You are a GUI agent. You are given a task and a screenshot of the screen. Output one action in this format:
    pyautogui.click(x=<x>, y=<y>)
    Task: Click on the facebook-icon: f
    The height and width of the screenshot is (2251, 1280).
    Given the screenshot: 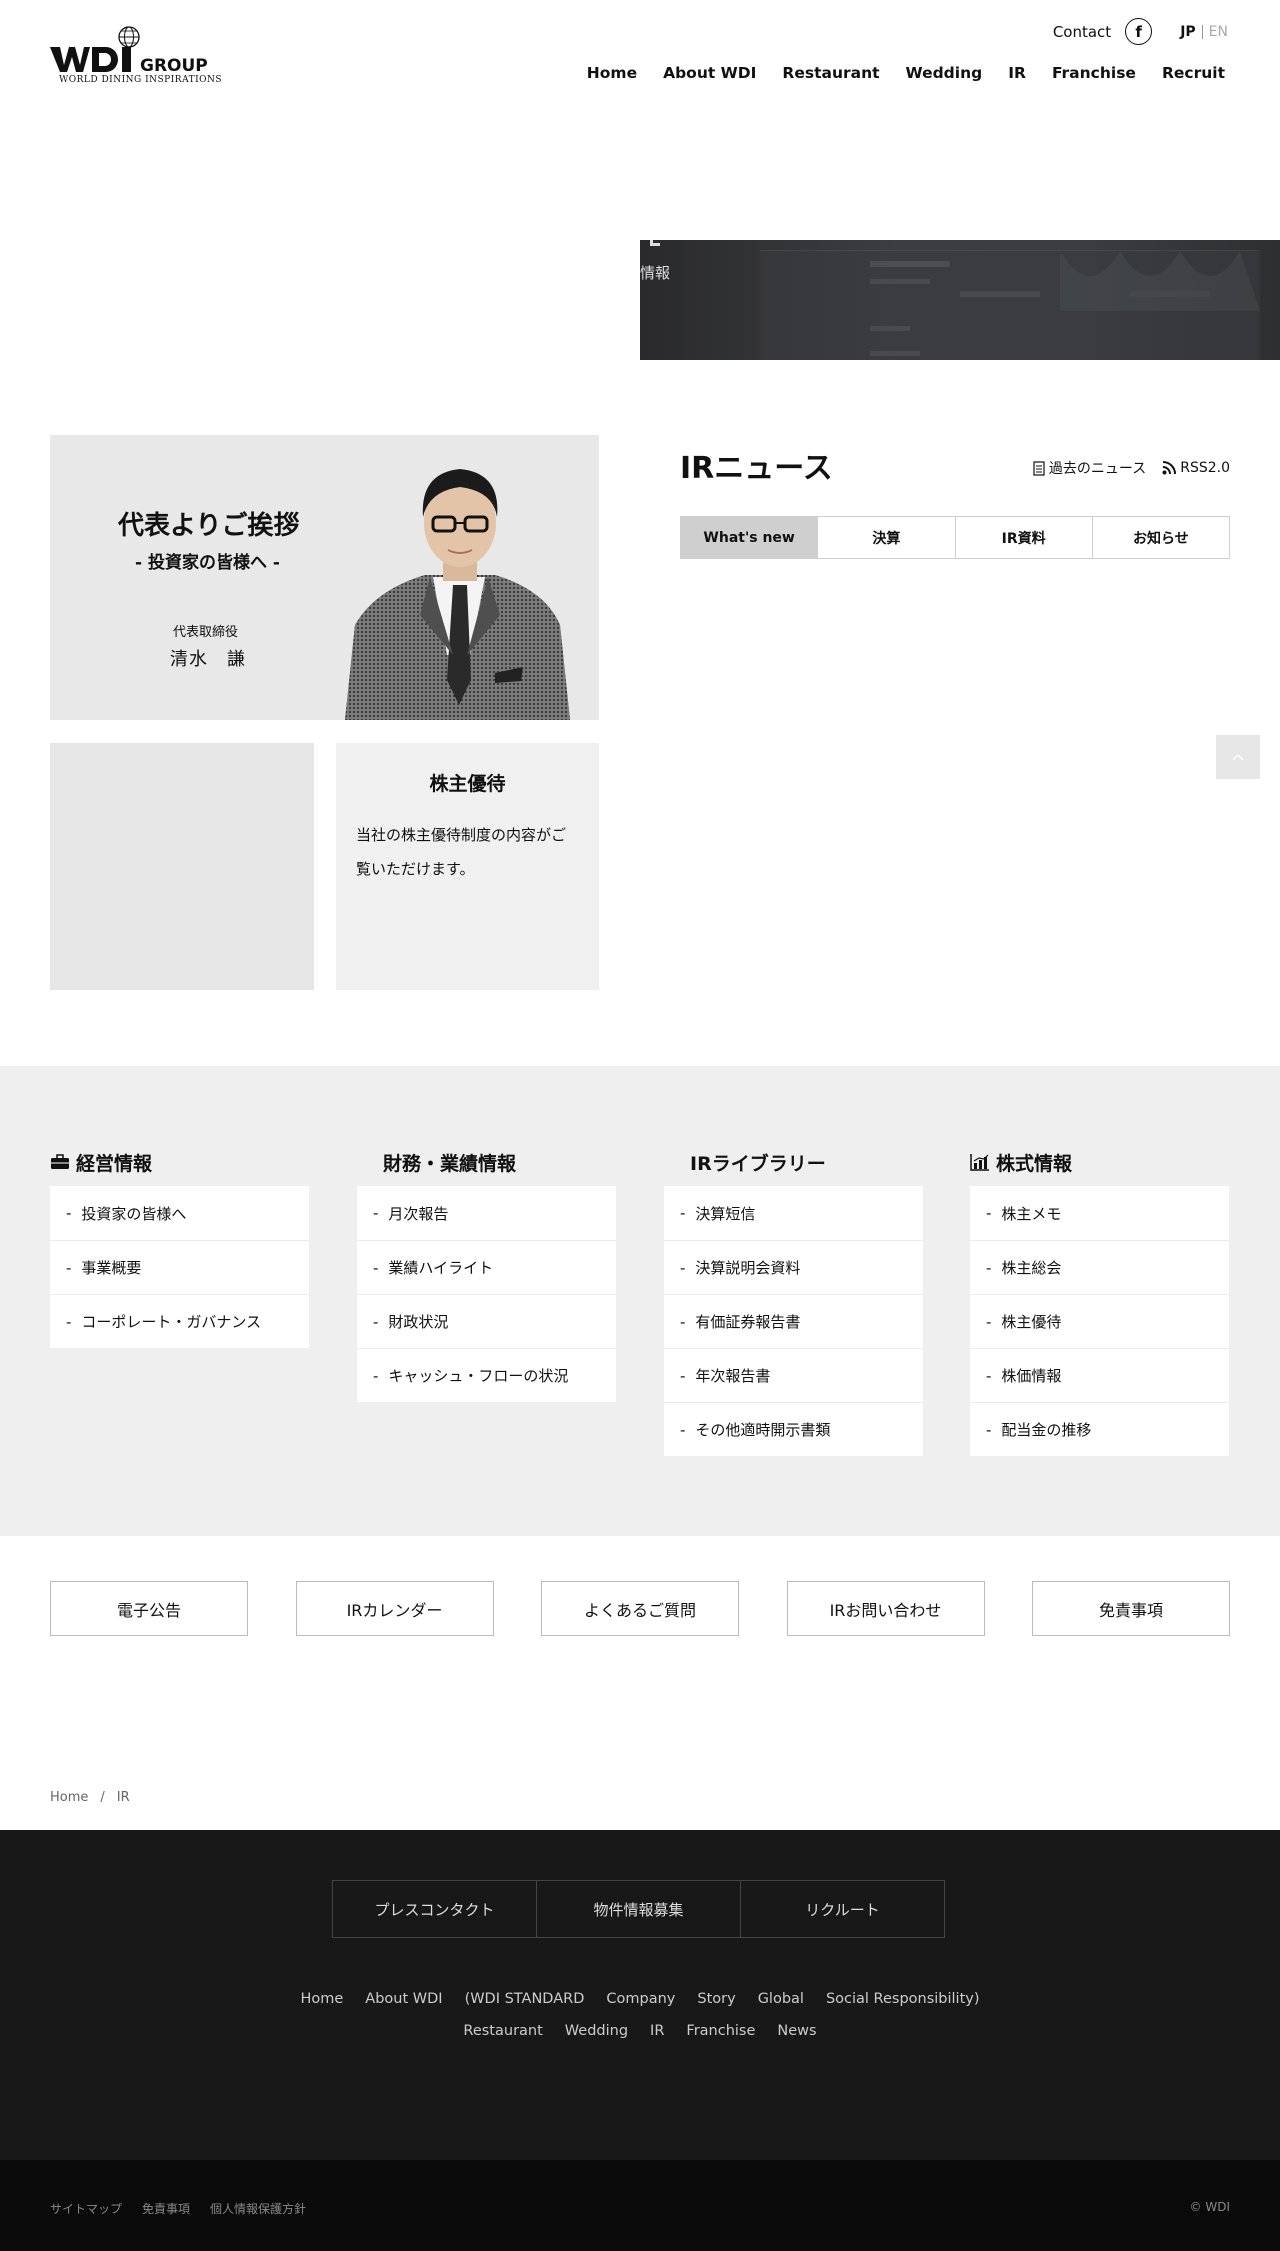 What is the action you would take?
    pyautogui.click(x=1139, y=31)
    